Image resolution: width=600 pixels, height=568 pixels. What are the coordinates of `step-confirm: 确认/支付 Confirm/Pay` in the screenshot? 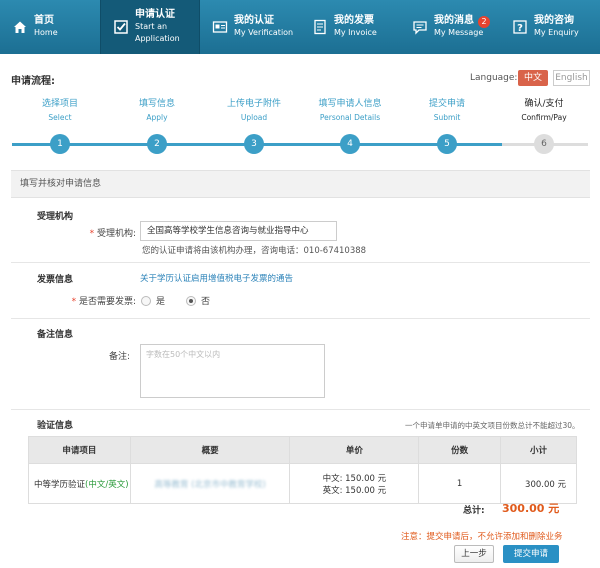 It's located at (544, 111).